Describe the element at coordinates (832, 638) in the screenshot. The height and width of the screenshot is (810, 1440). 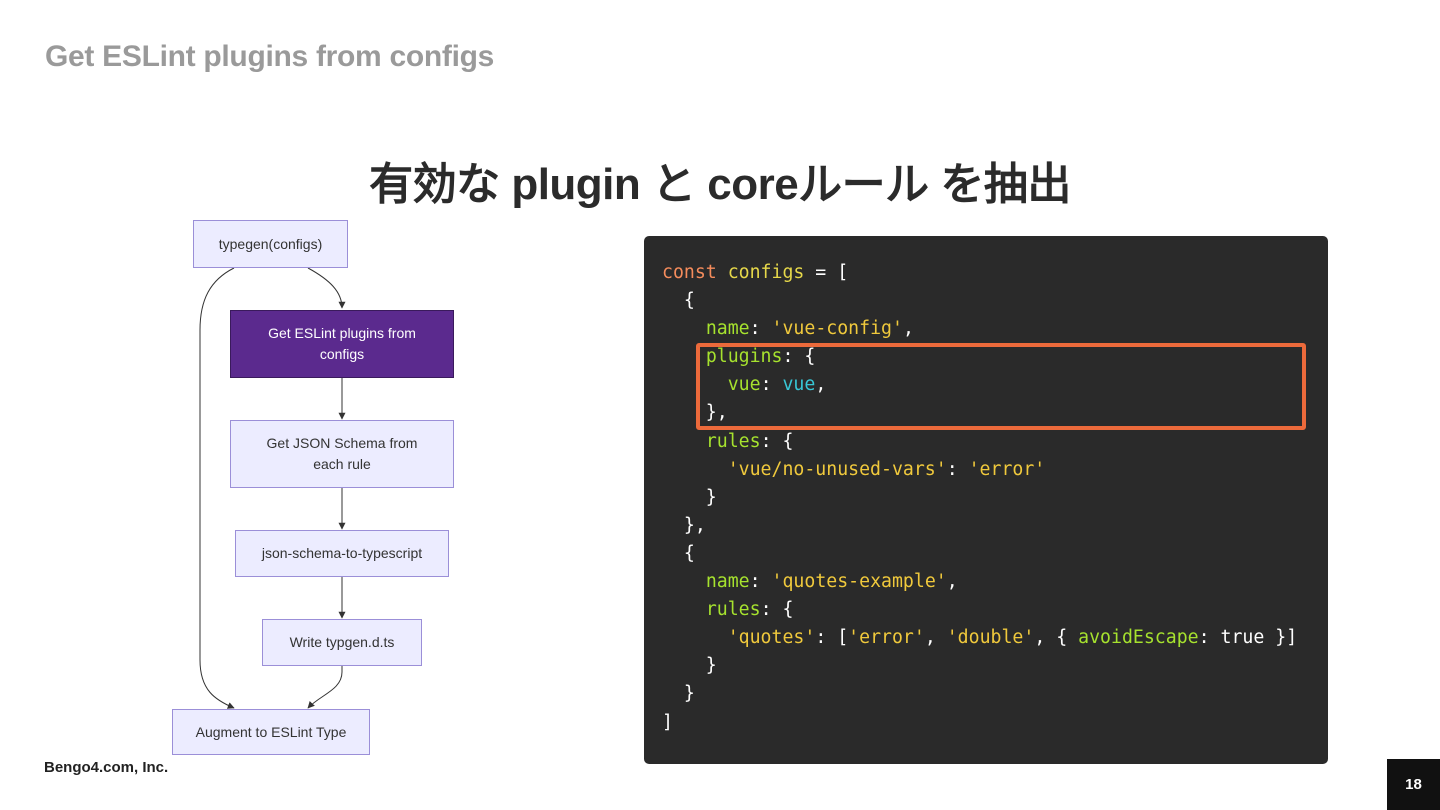
I see `code-token: : [` at that location.